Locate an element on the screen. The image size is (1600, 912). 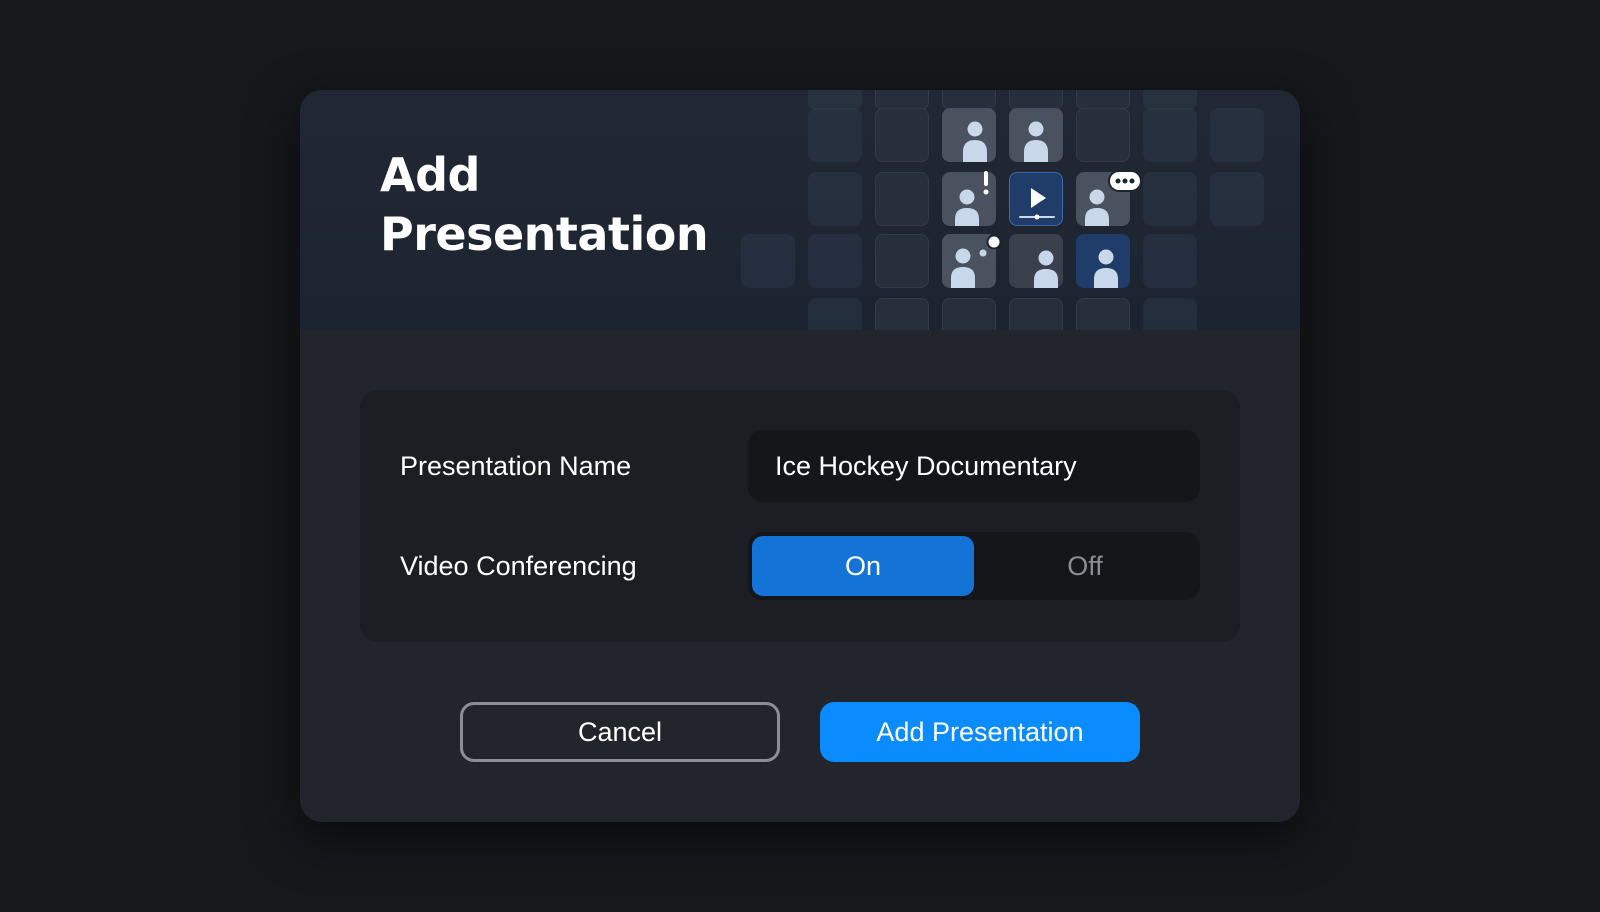
exclamation-icon is located at coordinates (986, 183).